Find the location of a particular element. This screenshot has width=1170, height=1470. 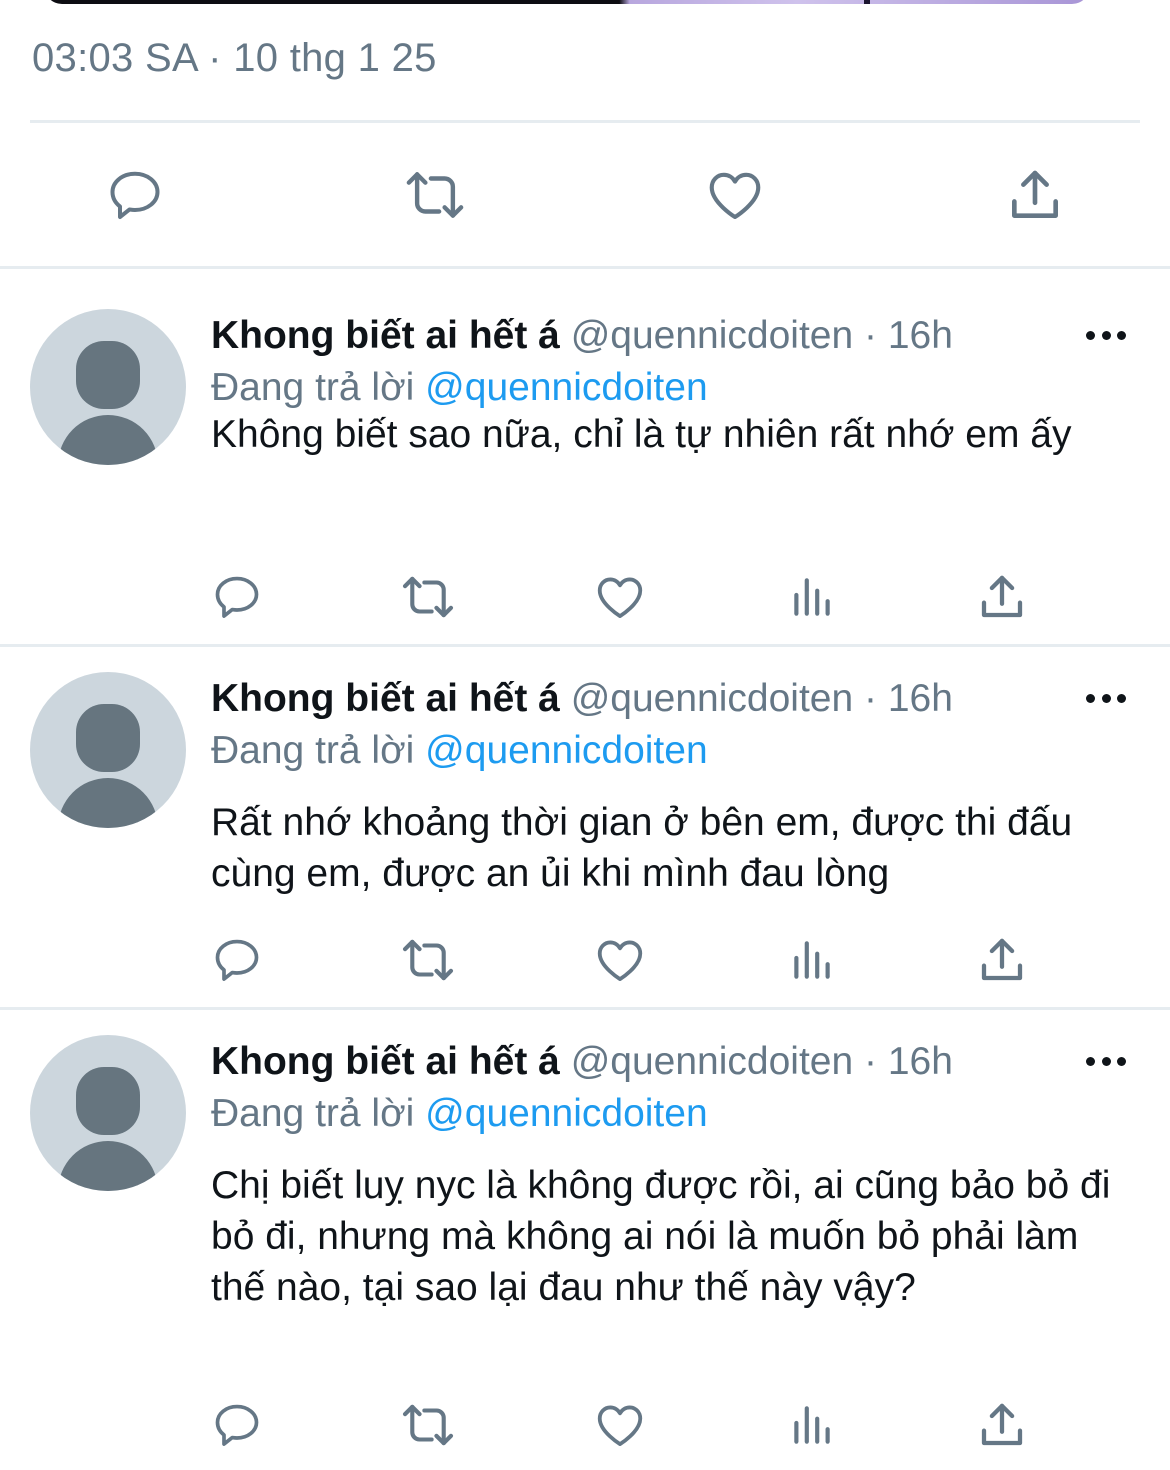

media-detail is located at coordinates (867, 2).